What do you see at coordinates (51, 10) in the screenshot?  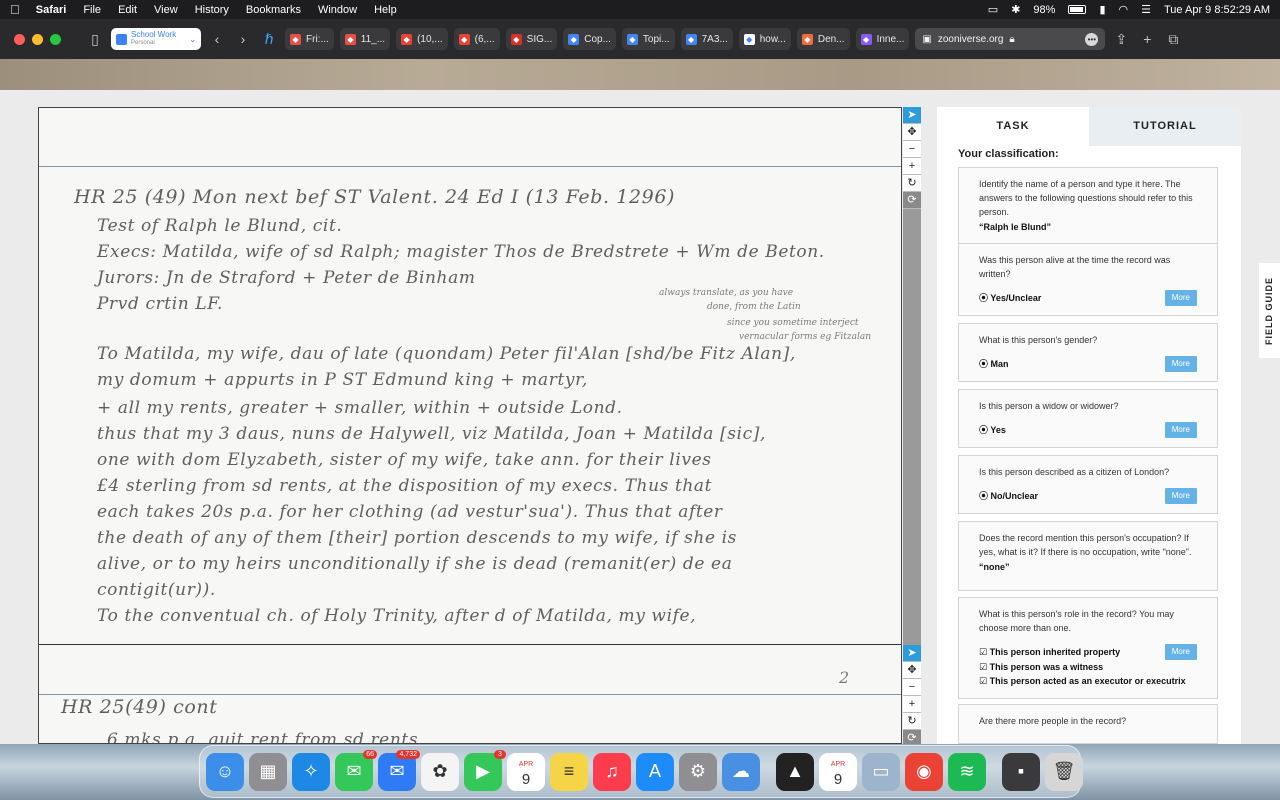 I see `menu-app: Safari` at bounding box center [51, 10].